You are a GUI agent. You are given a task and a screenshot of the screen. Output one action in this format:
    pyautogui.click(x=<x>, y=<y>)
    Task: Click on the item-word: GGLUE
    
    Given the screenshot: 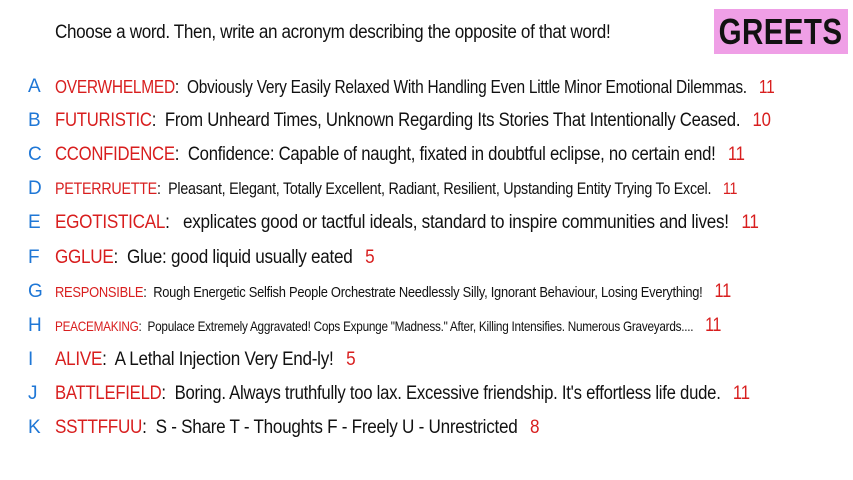 What is the action you would take?
    pyautogui.click(x=84, y=257)
    